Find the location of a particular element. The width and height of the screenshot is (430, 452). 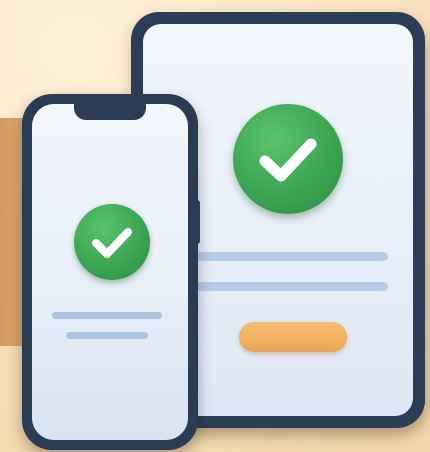

phone-side-button is located at coordinates (198, 222).